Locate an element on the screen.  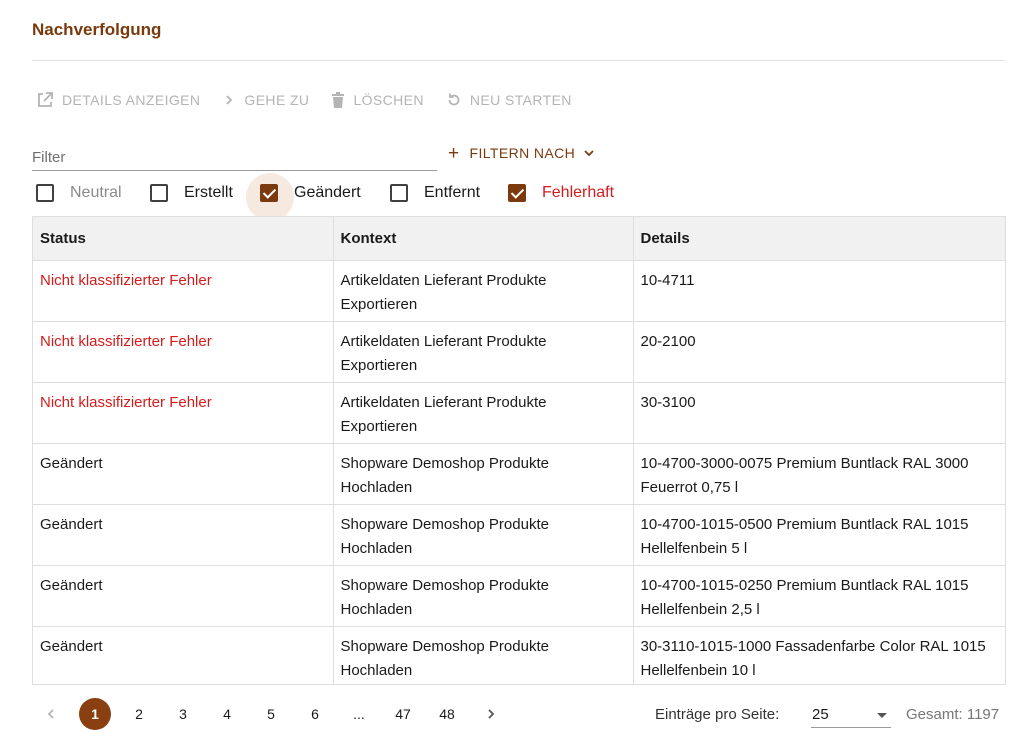
cell-details: 20-2100 is located at coordinates (819, 352).